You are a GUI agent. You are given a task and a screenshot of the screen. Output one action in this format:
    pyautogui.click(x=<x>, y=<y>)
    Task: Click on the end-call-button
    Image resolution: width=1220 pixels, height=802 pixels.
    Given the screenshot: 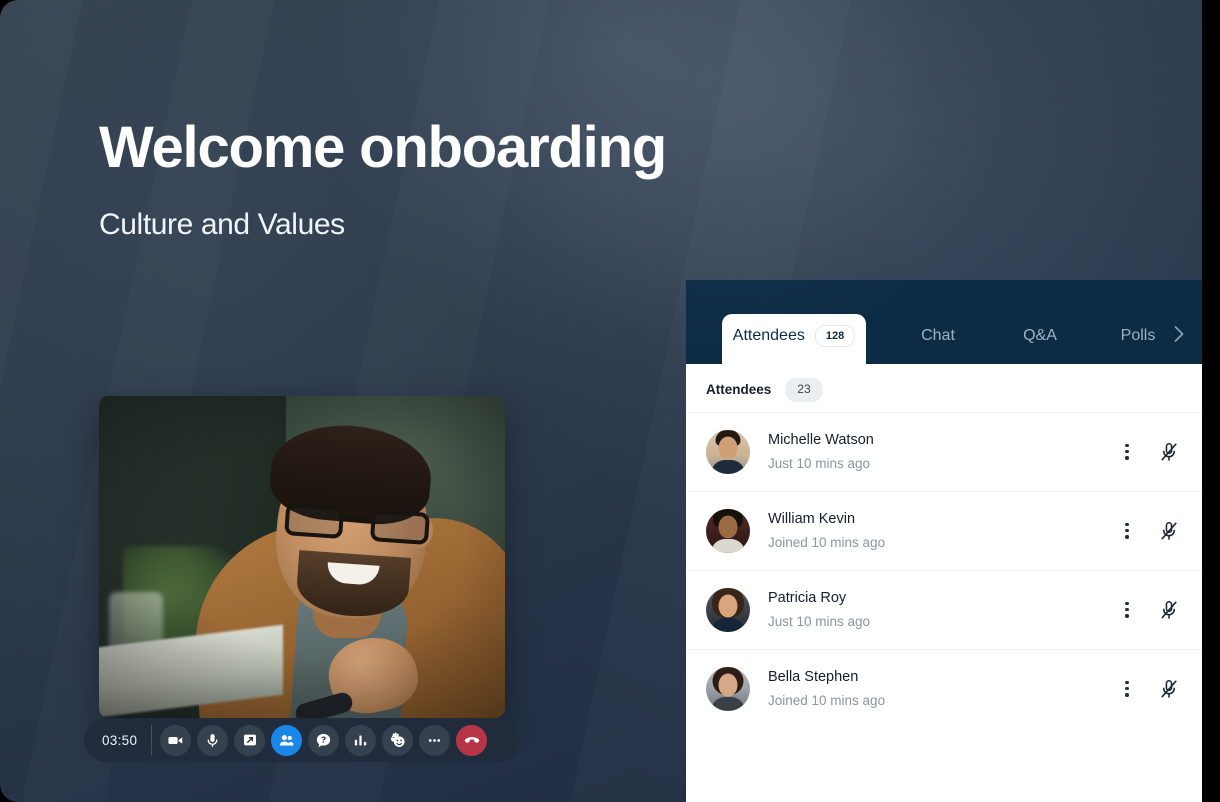 What is the action you would take?
    pyautogui.click(x=472, y=740)
    